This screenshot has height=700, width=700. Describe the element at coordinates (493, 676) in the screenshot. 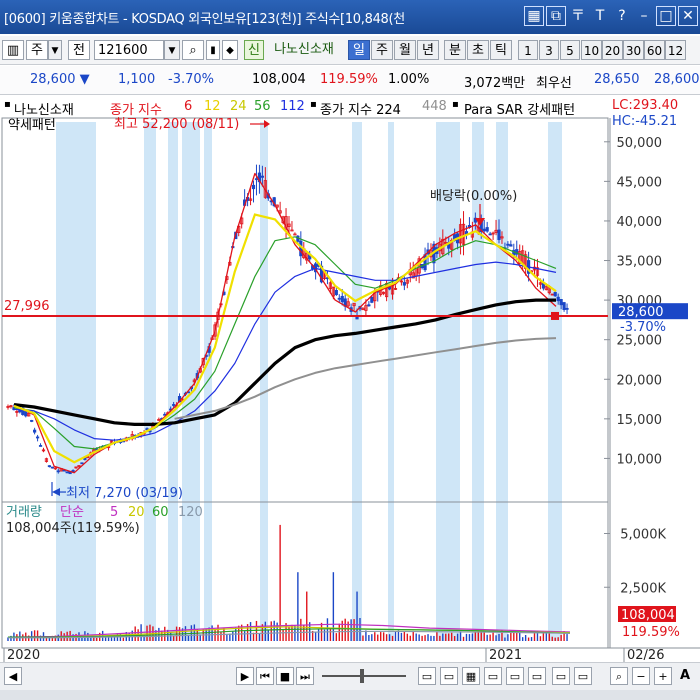

I see `tool4-icon: ▭` at that location.